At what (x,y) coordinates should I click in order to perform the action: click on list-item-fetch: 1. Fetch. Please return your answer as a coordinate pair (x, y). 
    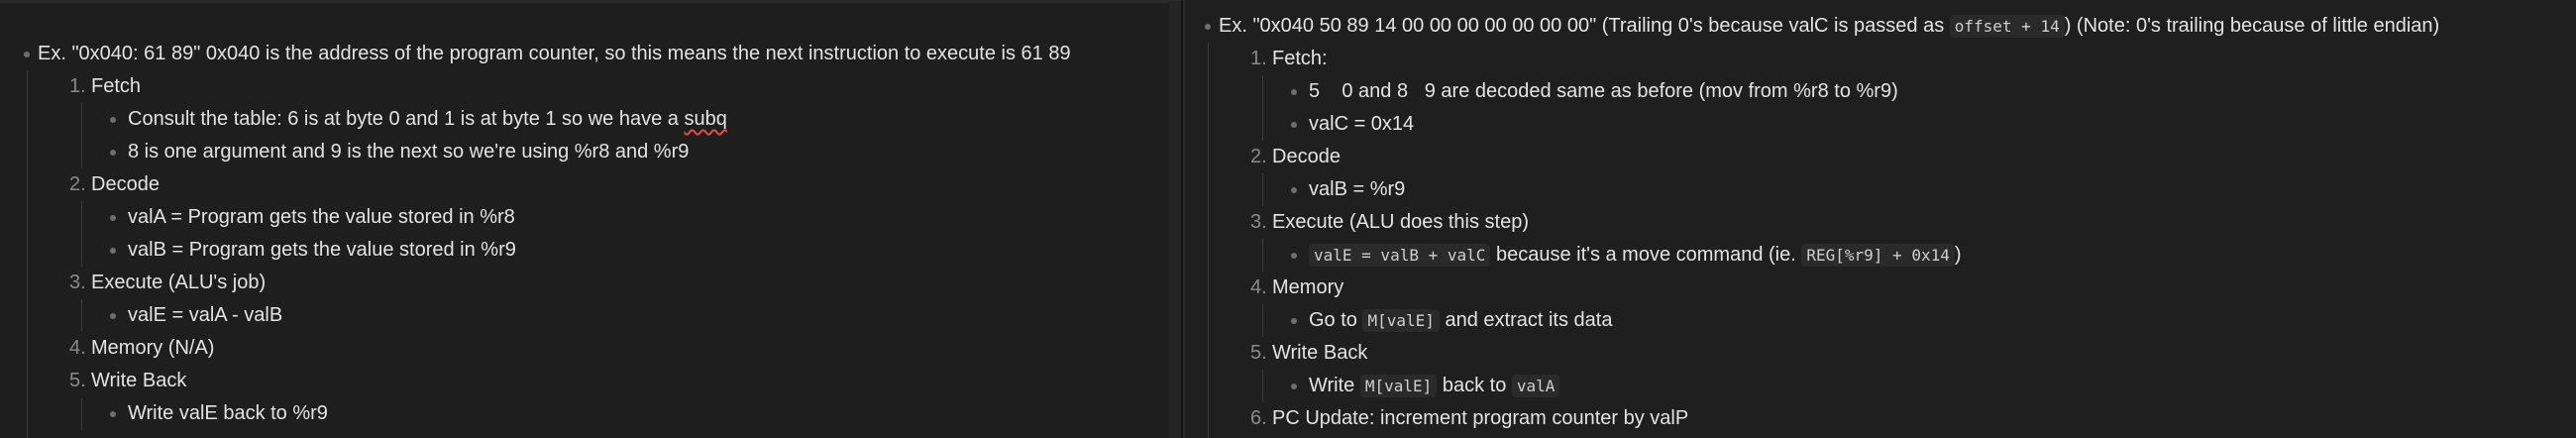
    Looking at the image, I should click on (590, 87).